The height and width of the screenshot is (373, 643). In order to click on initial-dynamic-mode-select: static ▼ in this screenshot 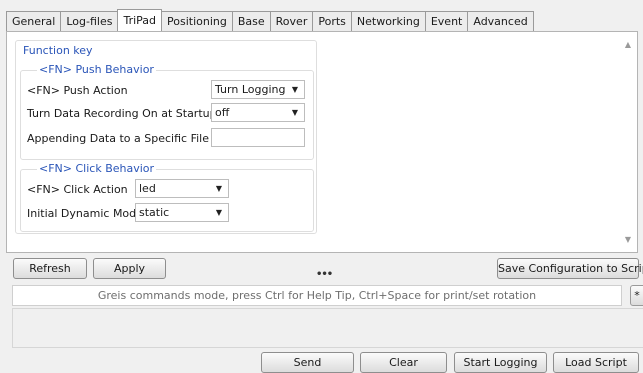, I will do `click(182, 212)`.